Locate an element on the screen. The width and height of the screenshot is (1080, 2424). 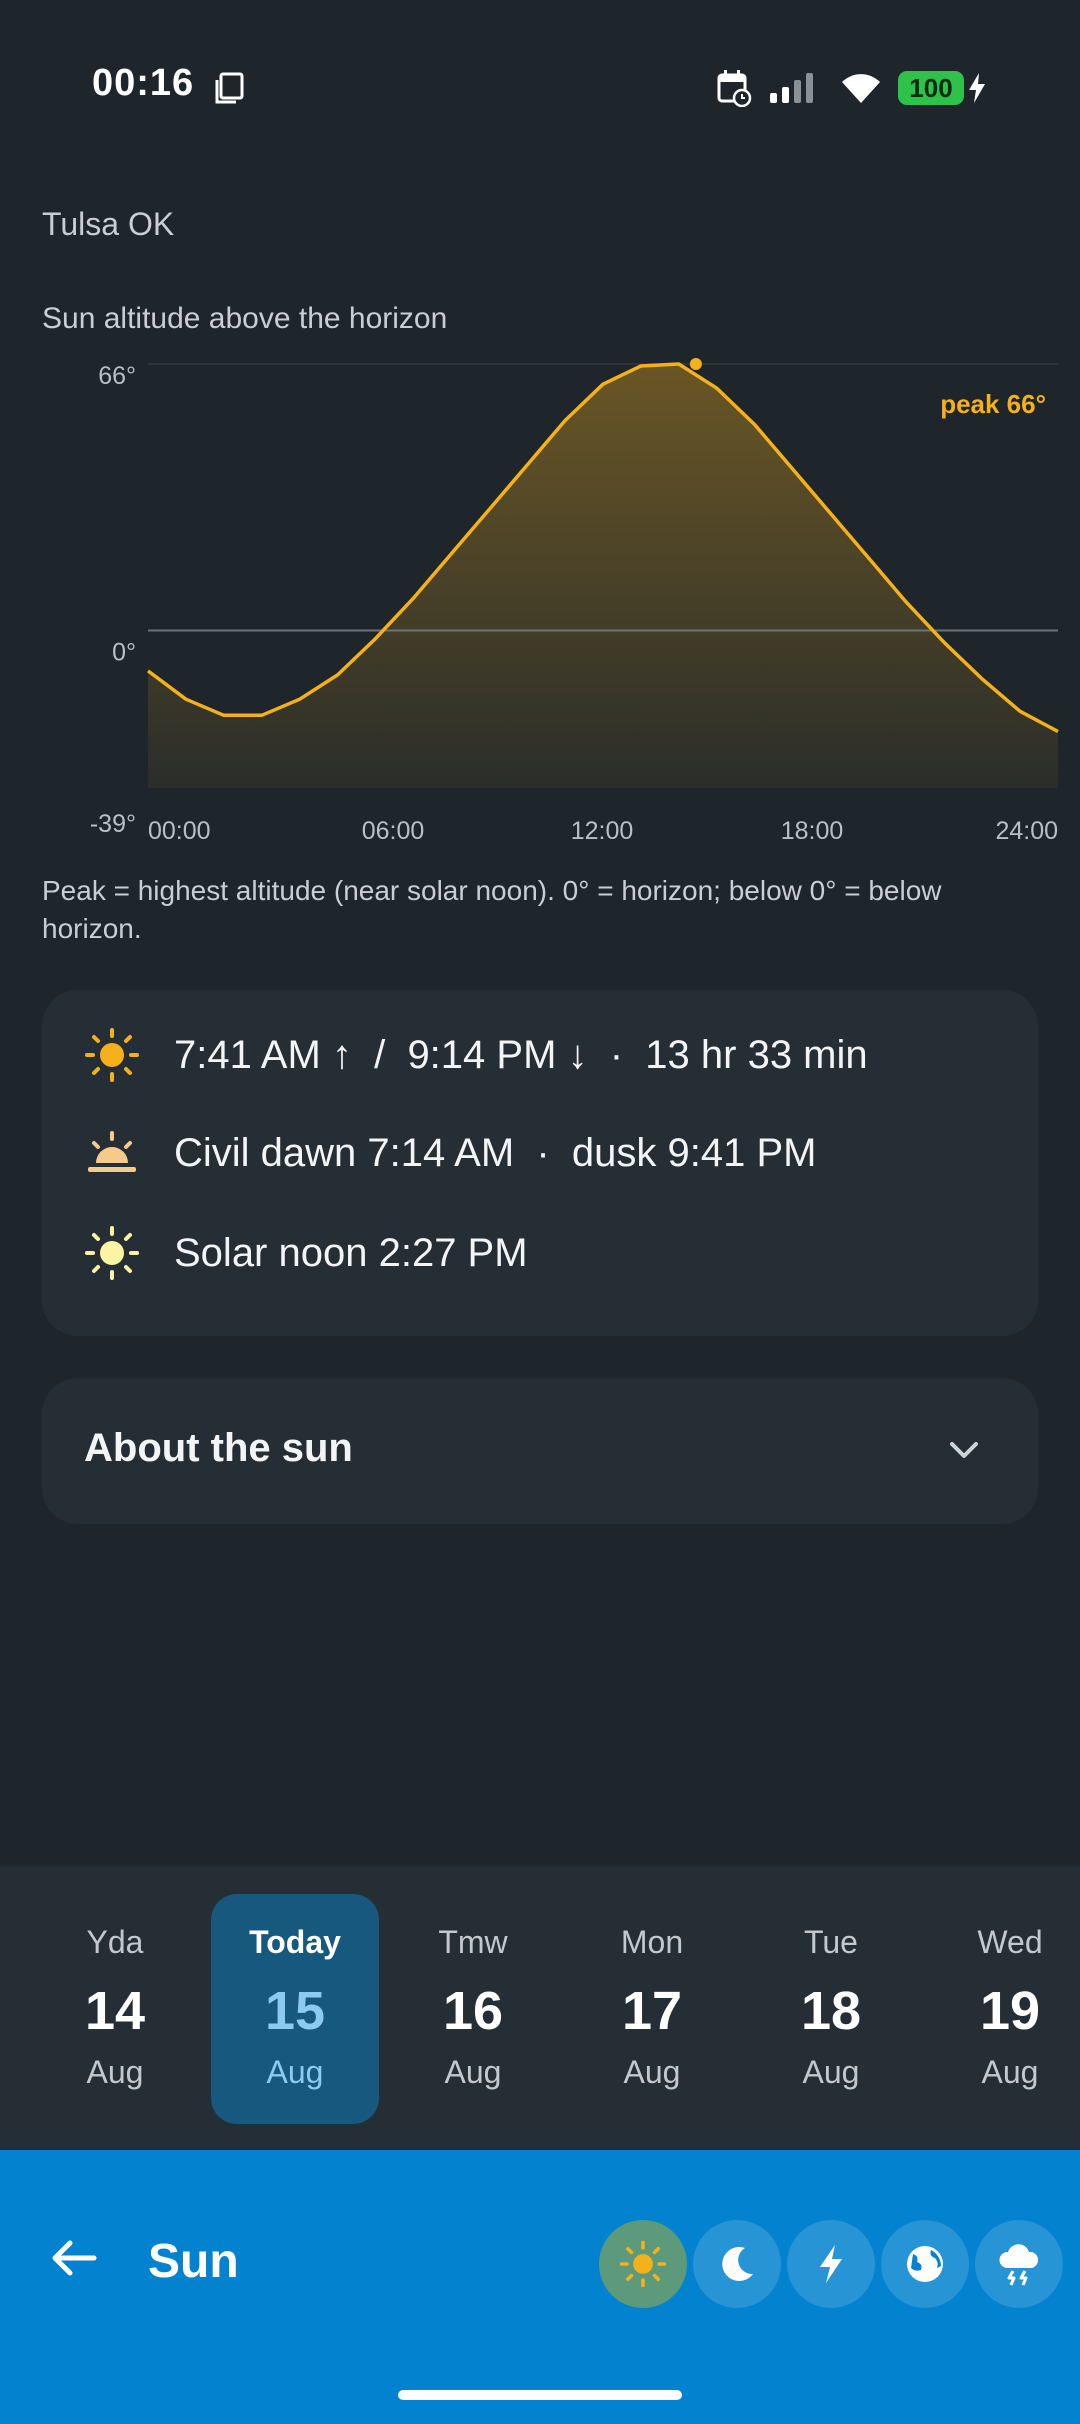
day-number: 16 is located at coordinates (473, 2011).